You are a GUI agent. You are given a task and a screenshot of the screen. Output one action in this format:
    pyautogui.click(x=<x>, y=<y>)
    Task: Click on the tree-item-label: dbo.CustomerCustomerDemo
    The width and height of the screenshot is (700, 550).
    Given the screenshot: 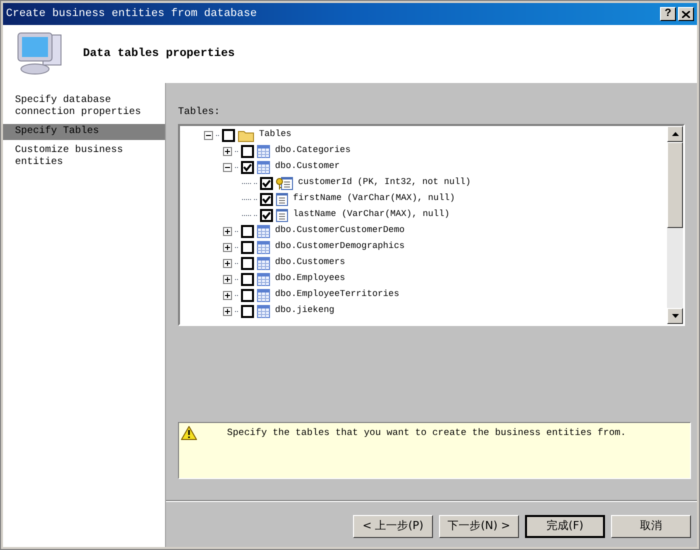 What is the action you would take?
    pyautogui.click(x=340, y=231)
    